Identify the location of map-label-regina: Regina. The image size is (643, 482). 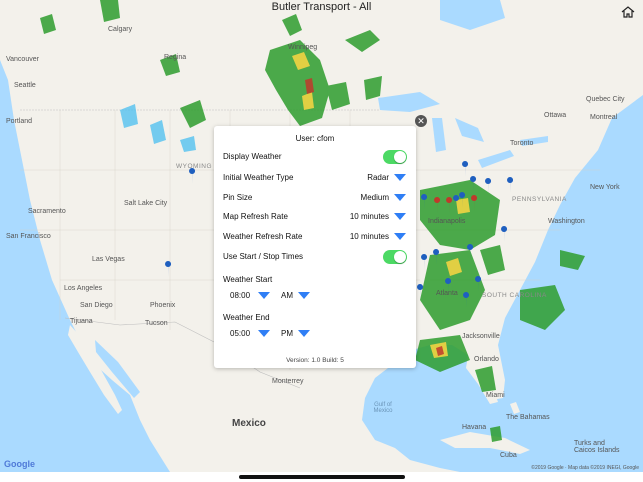
(175, 57).